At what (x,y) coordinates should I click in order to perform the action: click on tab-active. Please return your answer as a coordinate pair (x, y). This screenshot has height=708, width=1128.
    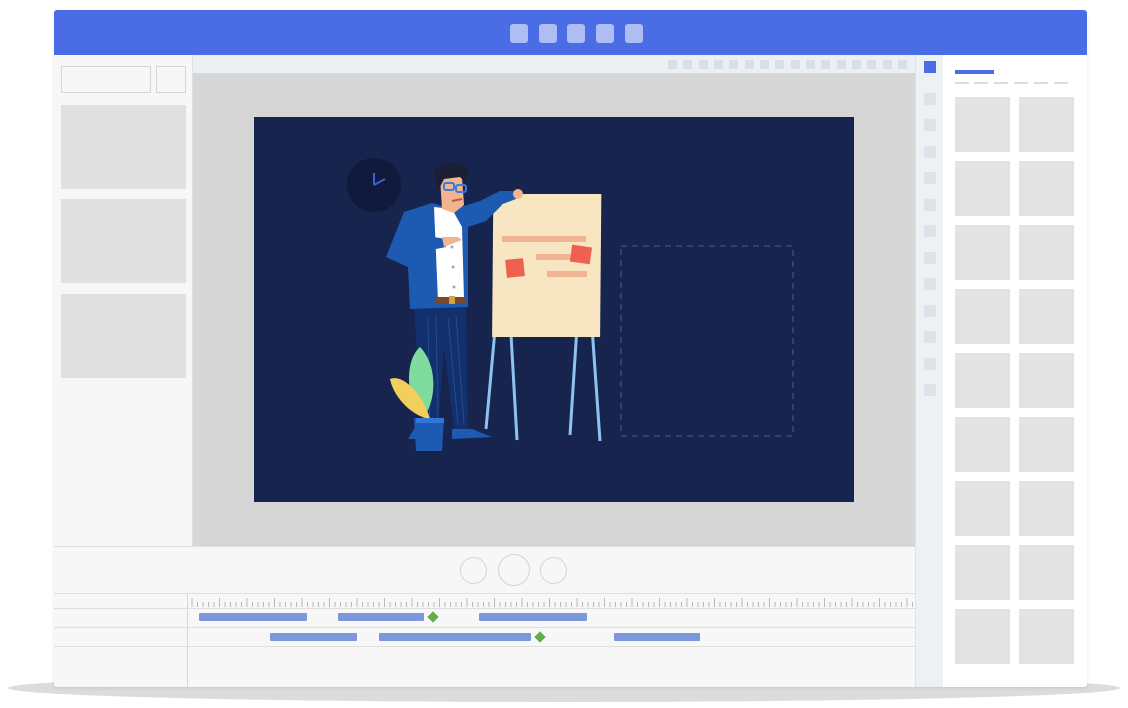
    Looking at the image, I should click on (974, 72).